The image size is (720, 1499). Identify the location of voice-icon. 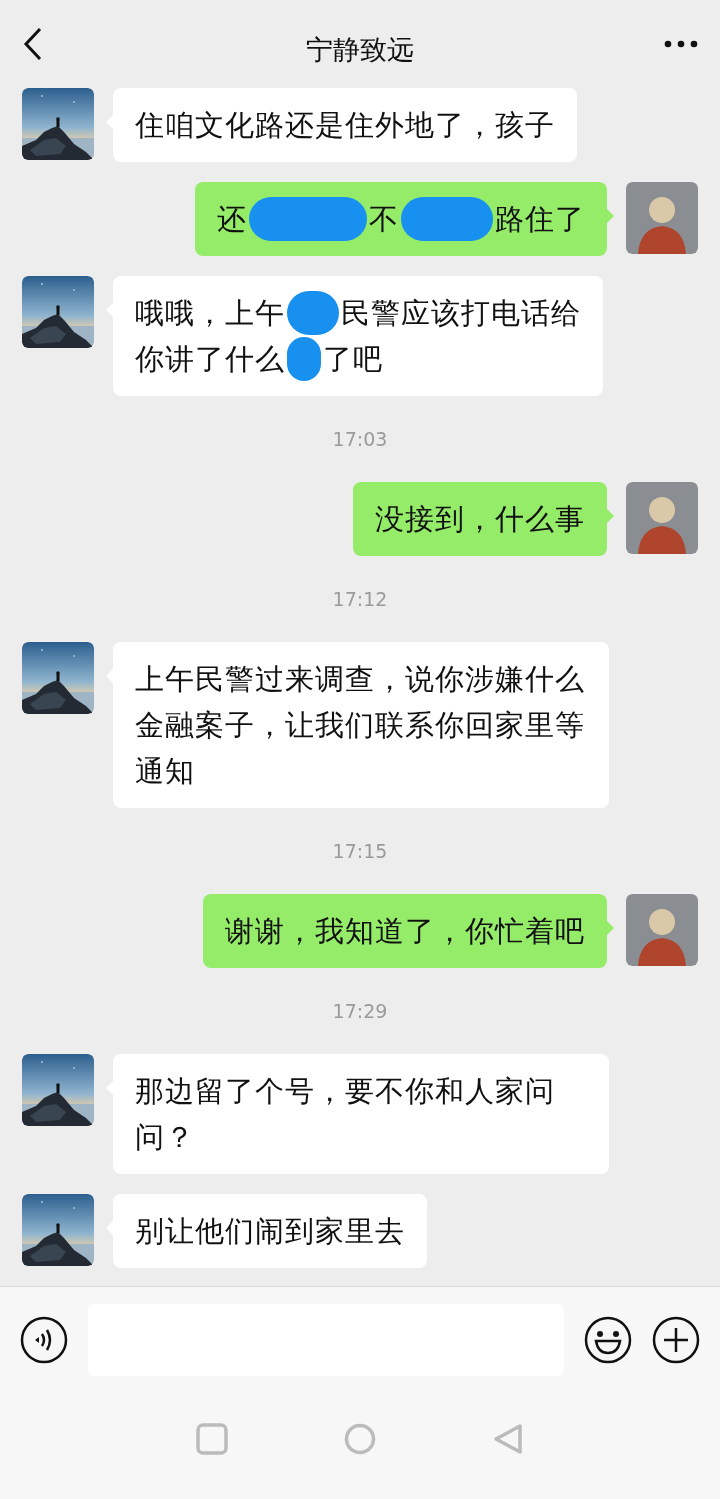
(44, 1339).